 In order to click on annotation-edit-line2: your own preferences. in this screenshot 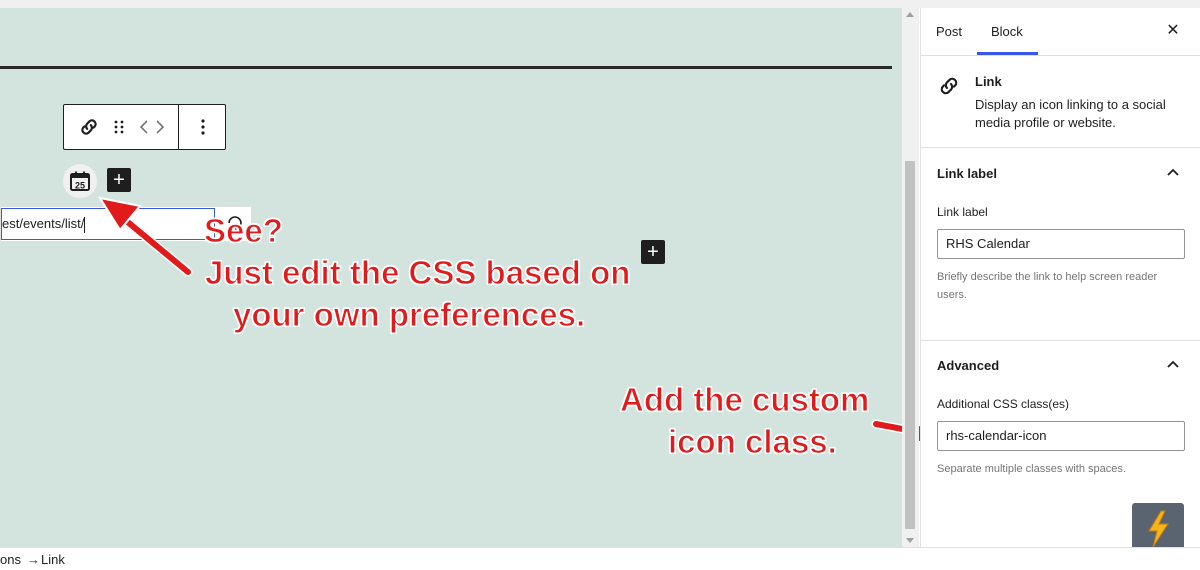, I will do `click(409, 315)`.